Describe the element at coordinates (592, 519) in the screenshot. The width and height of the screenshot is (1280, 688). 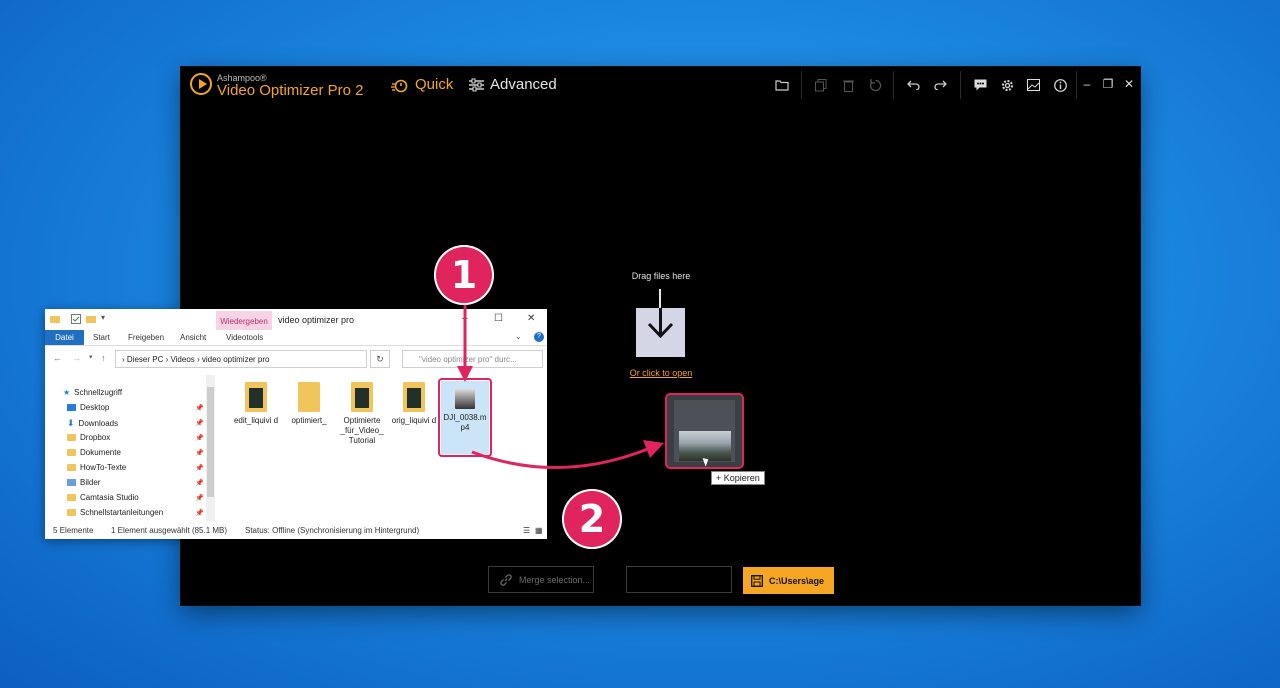
I see `step-badge-2: 2` at that location.